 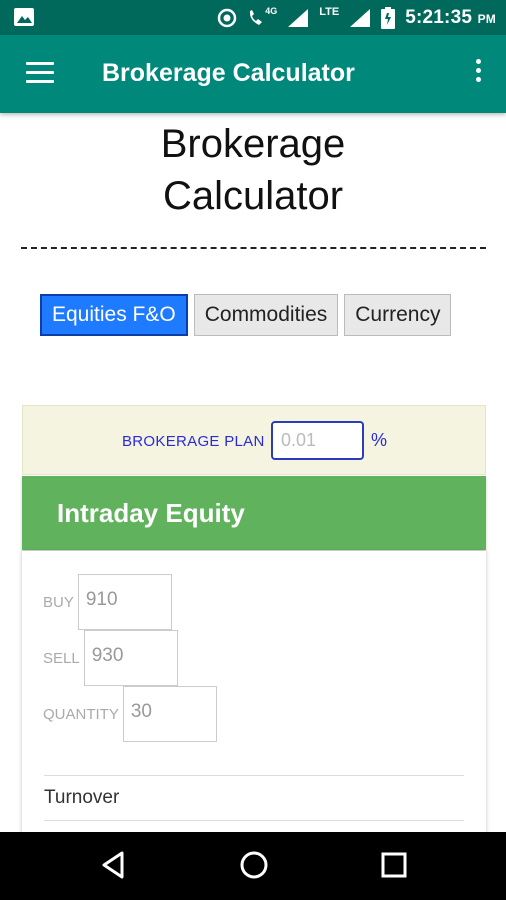 What do you see at coordinates (130, 658) in the screenshot?
I see `sell-input: 930` at bounding box center [130, 658].